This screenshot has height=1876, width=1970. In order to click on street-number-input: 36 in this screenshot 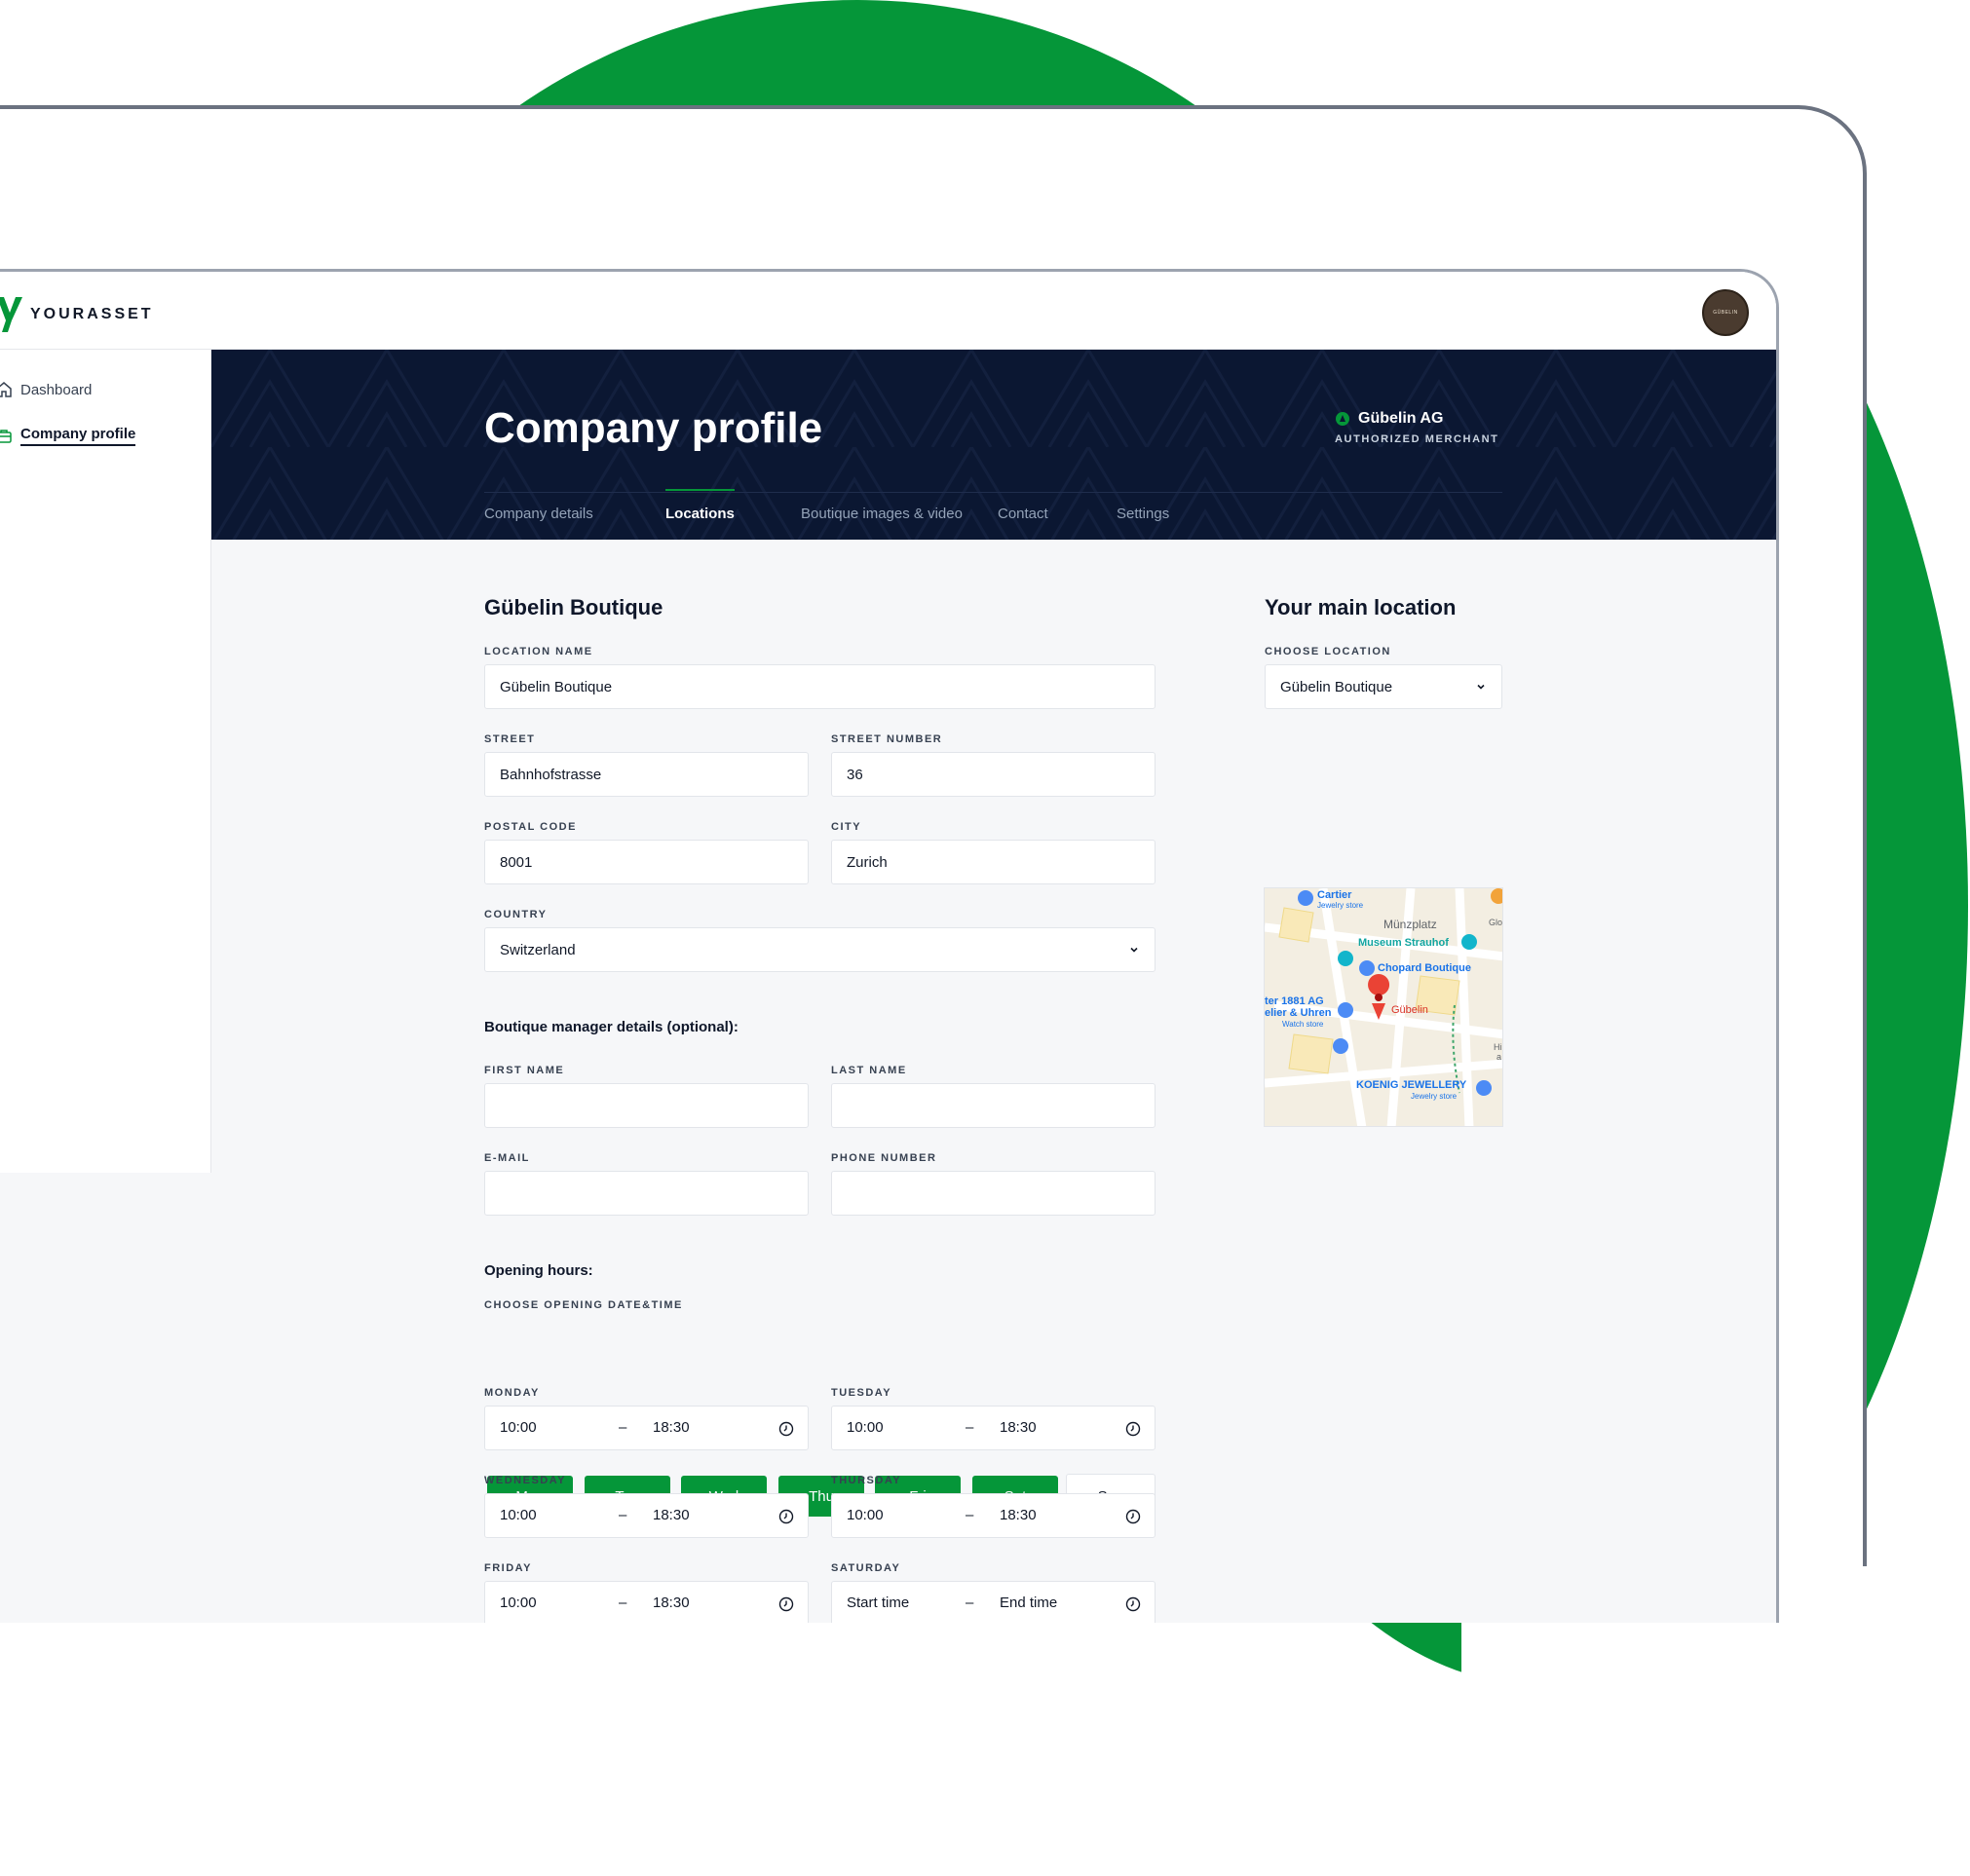, I will do `click(993, 775)`.